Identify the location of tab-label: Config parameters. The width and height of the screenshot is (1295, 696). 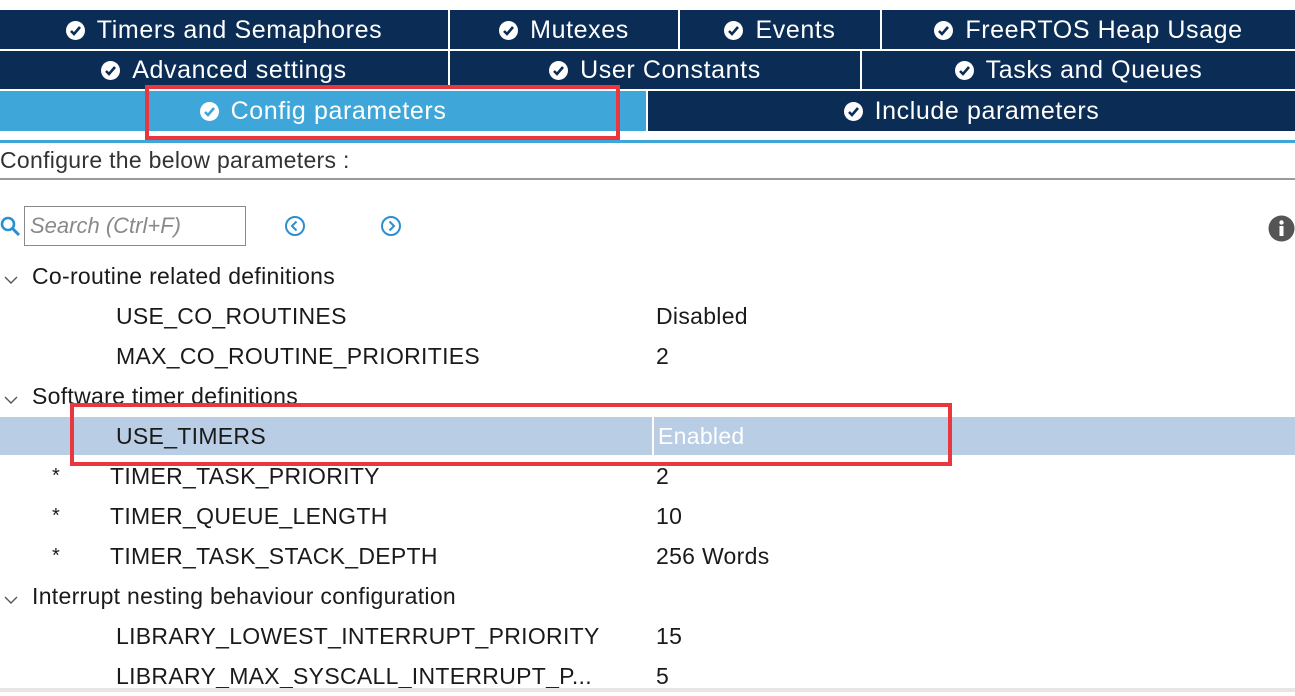
(338, 110).